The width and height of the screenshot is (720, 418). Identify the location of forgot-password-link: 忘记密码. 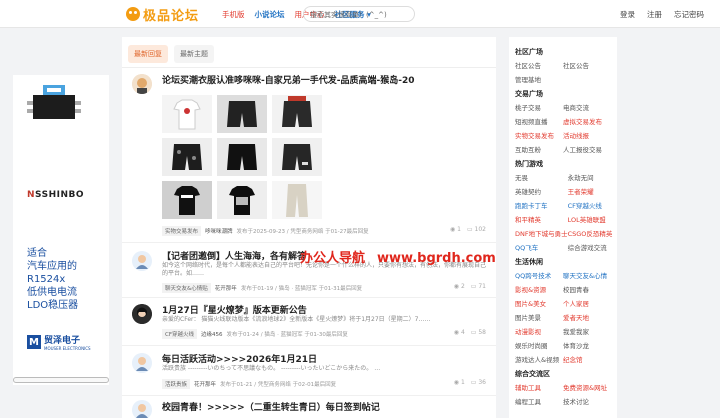
(689, 14).